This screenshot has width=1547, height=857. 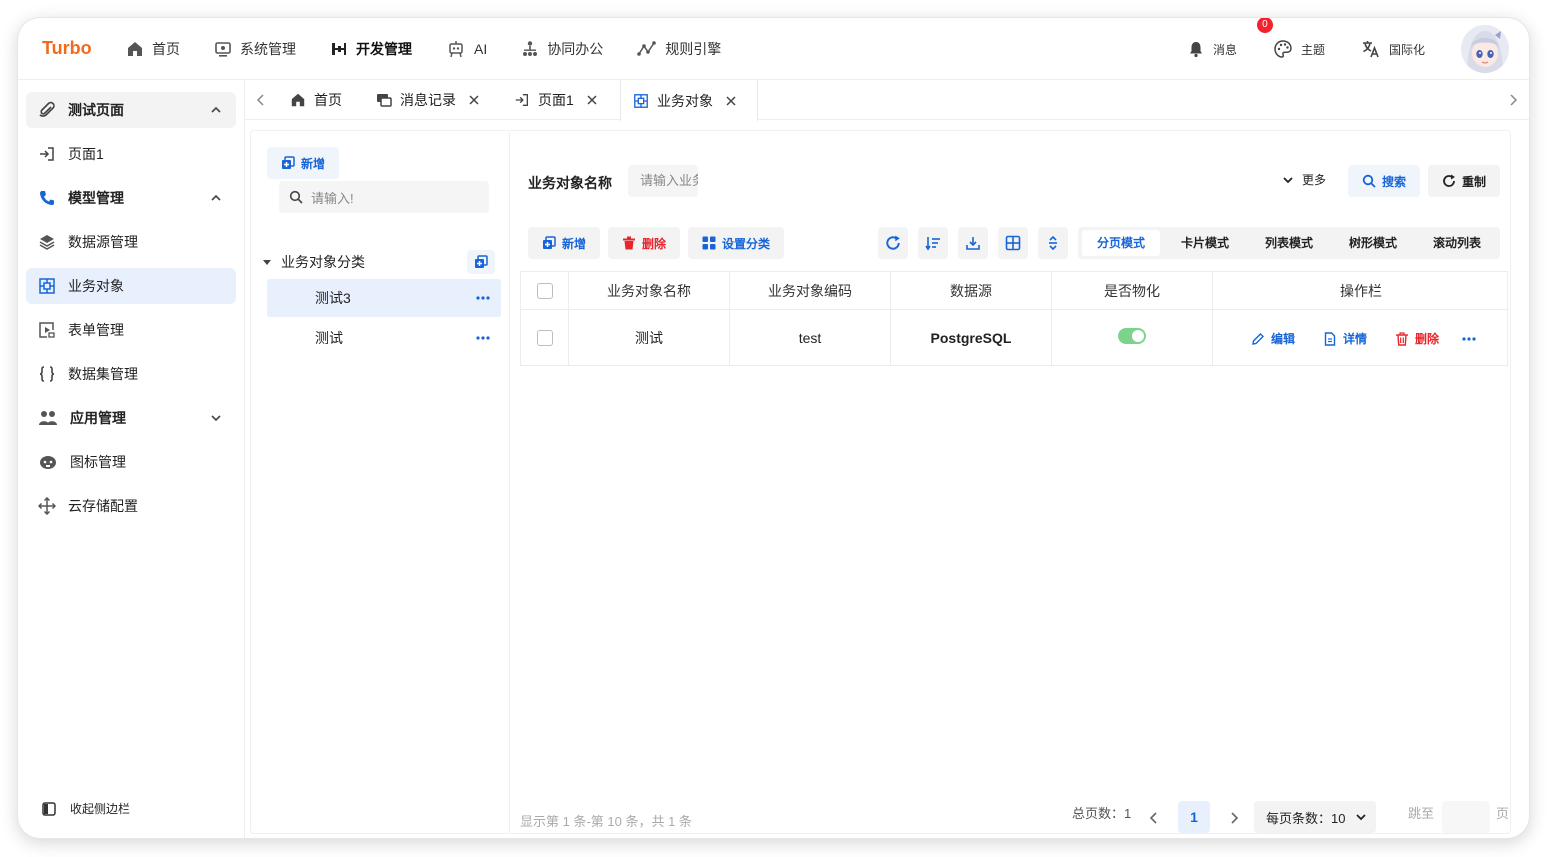 I want to click on set-category-button: 设置分类, so click(x=736, y=243).